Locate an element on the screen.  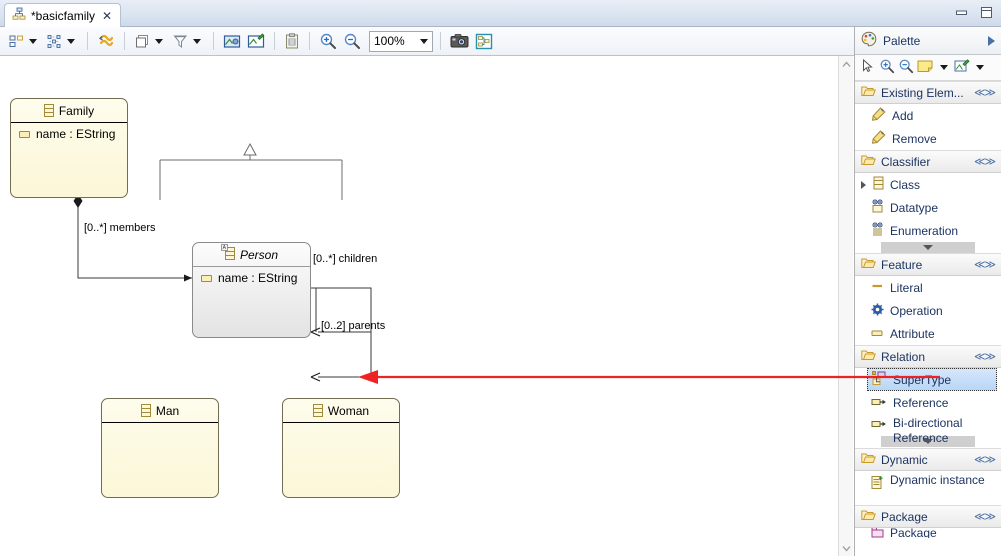
outline-button is located at coordinates (484, 41).